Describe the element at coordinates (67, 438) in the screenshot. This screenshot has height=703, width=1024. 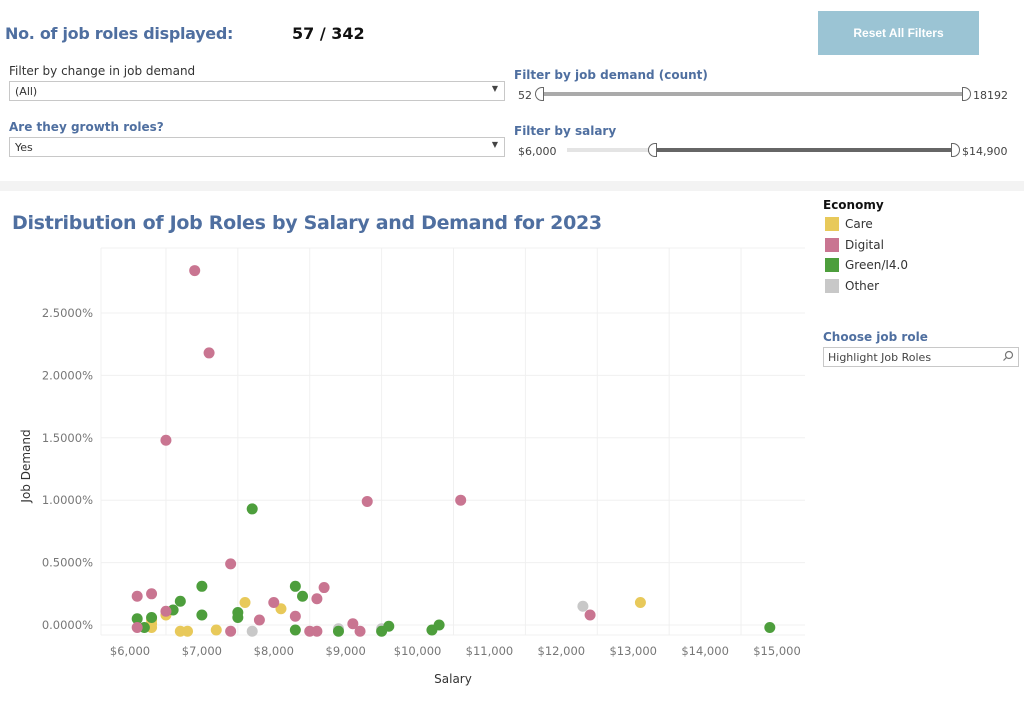
I see `y-tick-label: 1.5000%` at that location.